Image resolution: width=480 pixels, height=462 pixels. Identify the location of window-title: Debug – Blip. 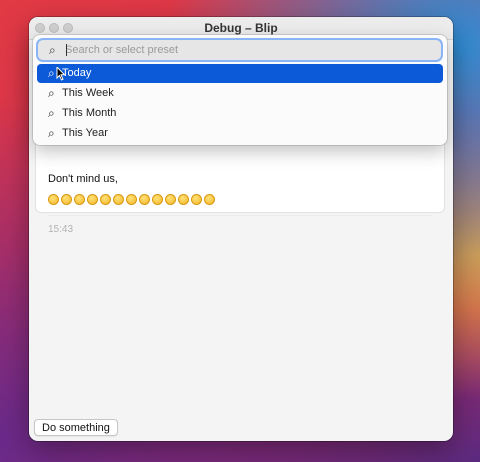
(241, 28).